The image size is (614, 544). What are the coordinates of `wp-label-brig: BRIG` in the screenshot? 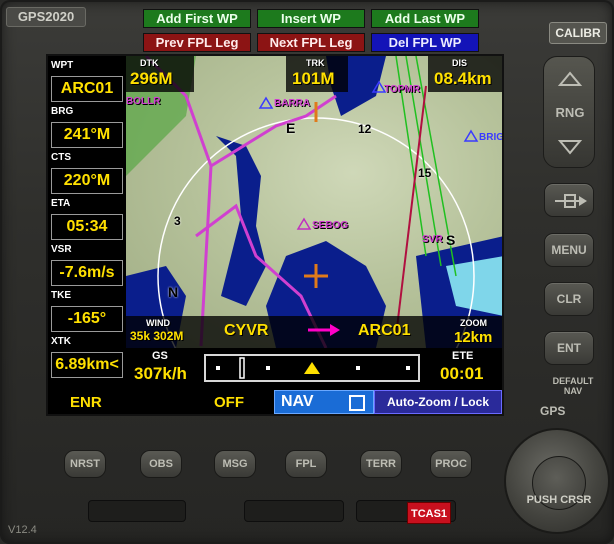 It's located at (491, 137).